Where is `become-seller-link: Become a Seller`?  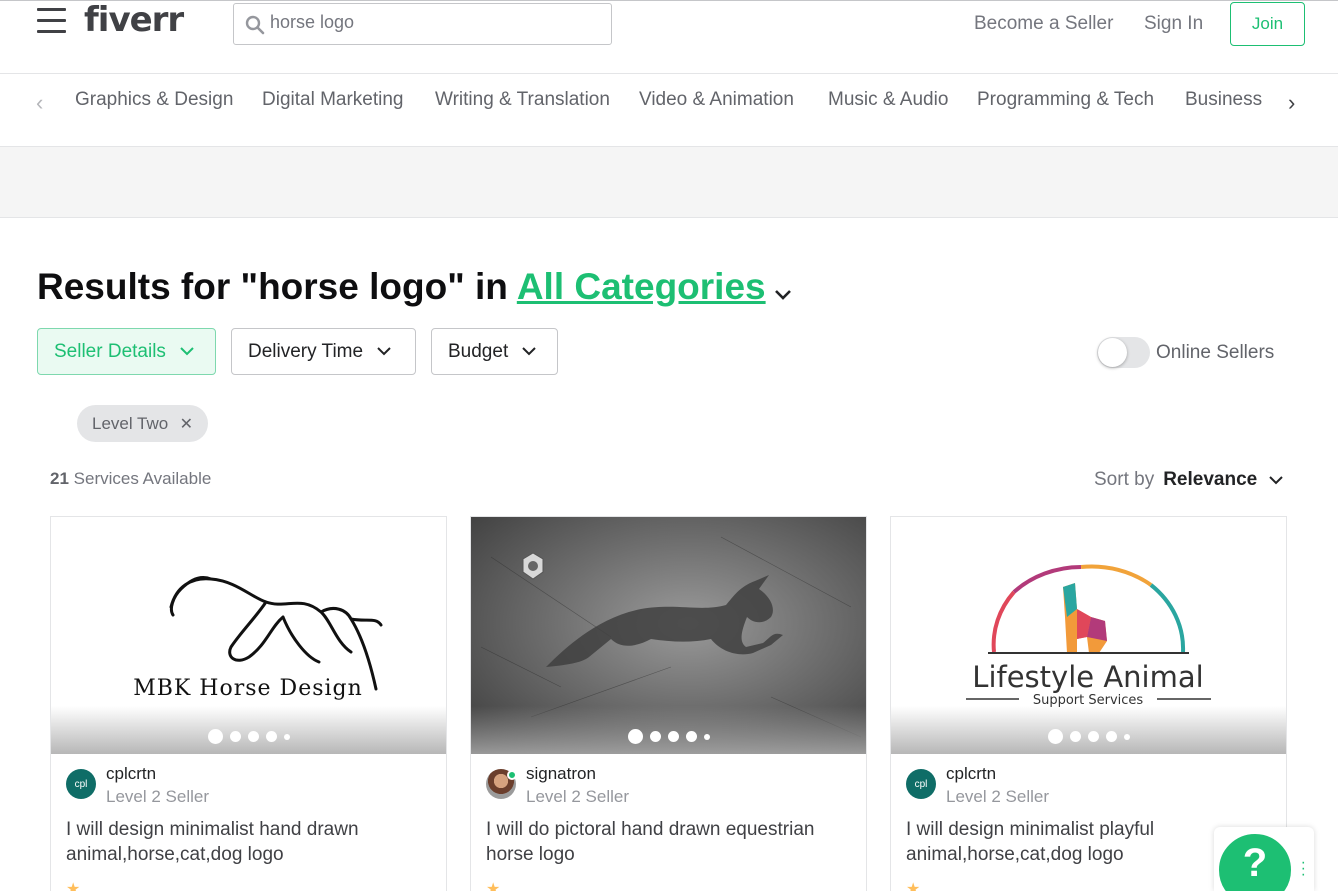 become-seller-link: Become a Seller is located at coordinates (1043, 24).